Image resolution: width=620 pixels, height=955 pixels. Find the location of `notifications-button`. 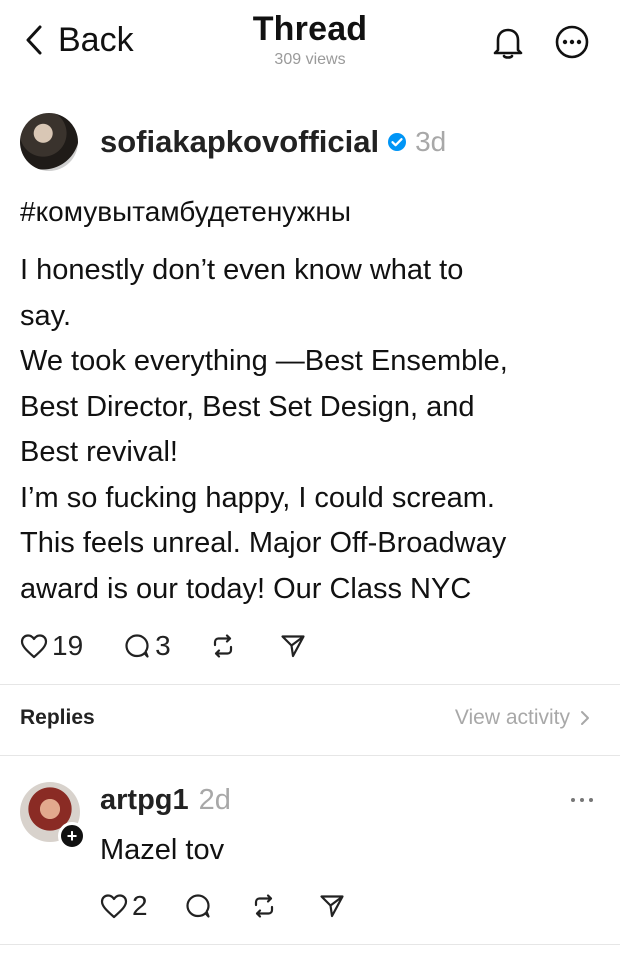

notifications-button is located at coordinates (508, 42).